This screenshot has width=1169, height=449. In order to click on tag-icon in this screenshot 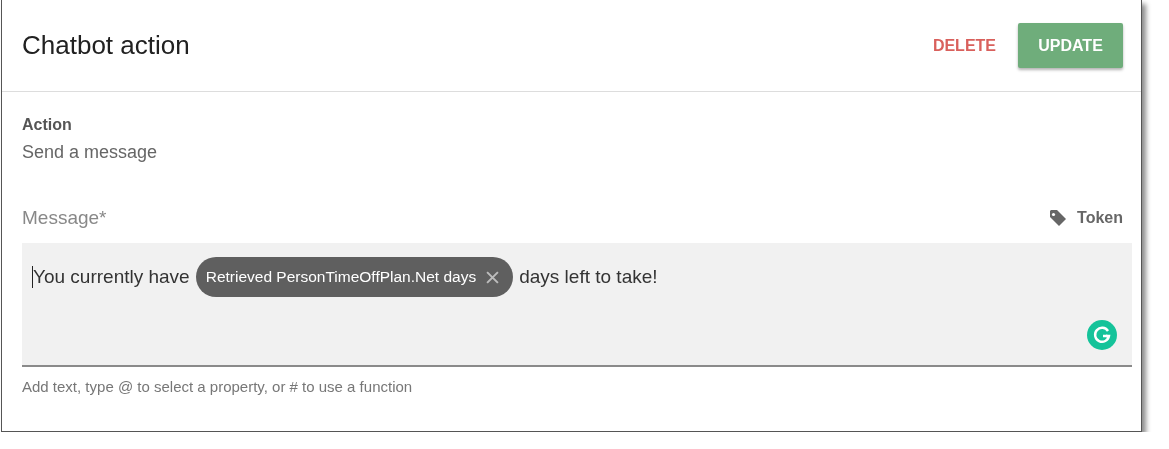, I will do `click(1058, 218)`.